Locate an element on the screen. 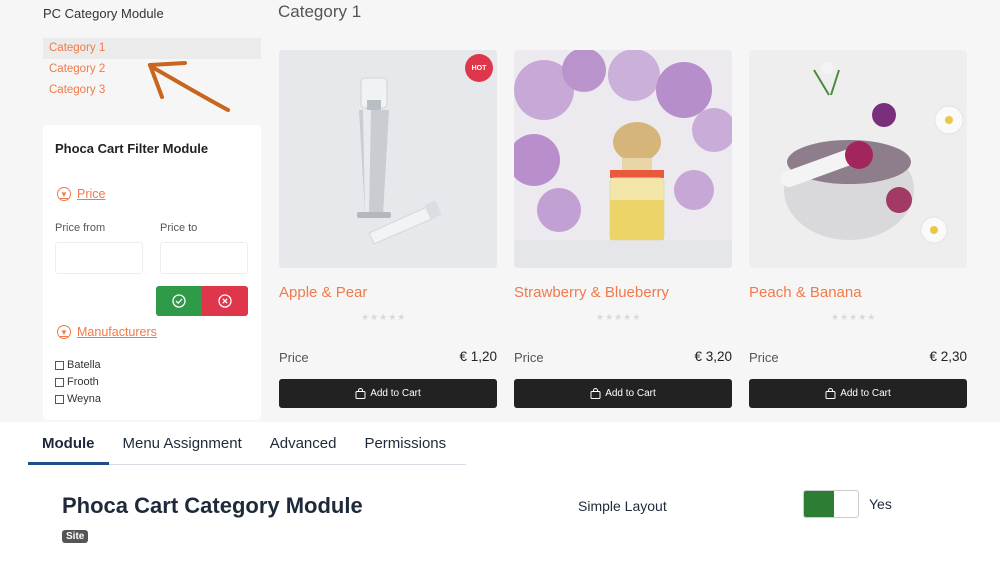 This screenshot has width=1000, height=562. hot-badge: HOT is located at coordinates (479, 68).